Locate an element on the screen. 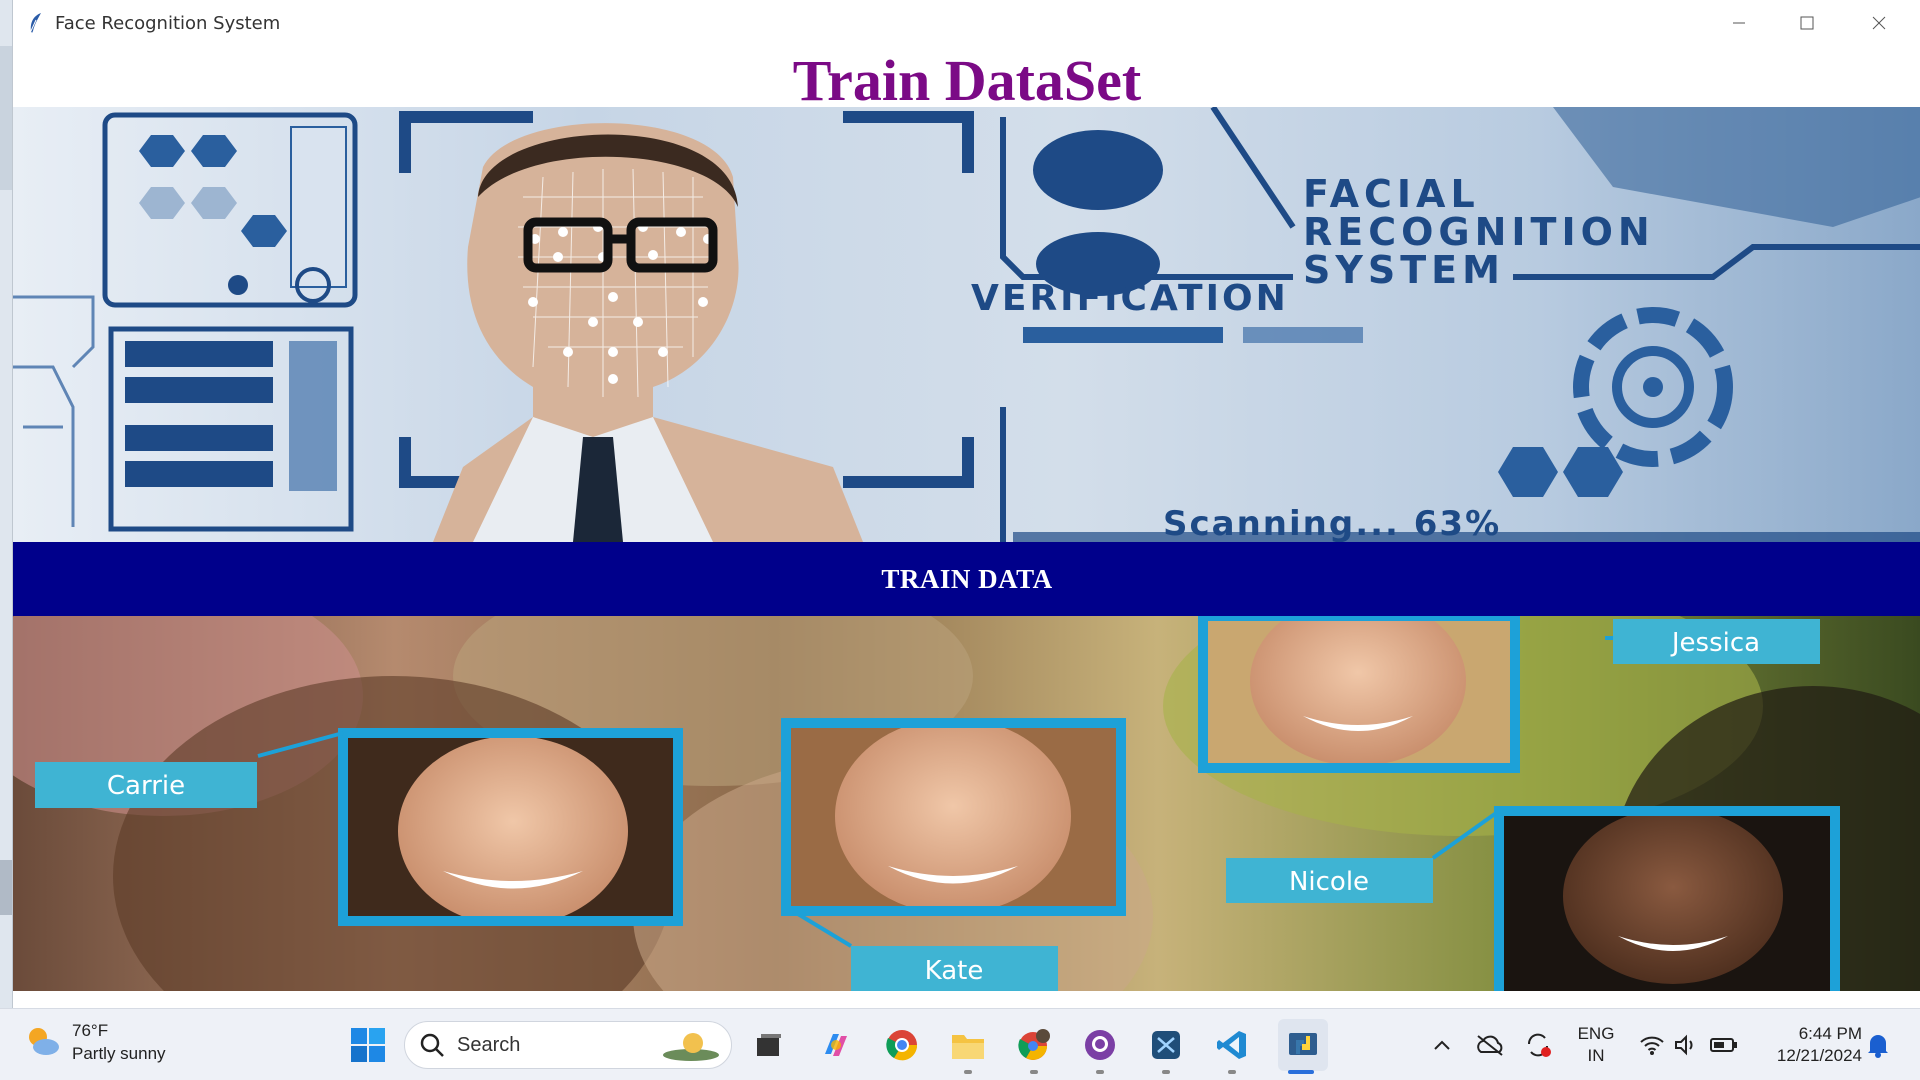 The height and width of the screenshot is (1080, 1920). close-button is located at coordinates (1879, 23).